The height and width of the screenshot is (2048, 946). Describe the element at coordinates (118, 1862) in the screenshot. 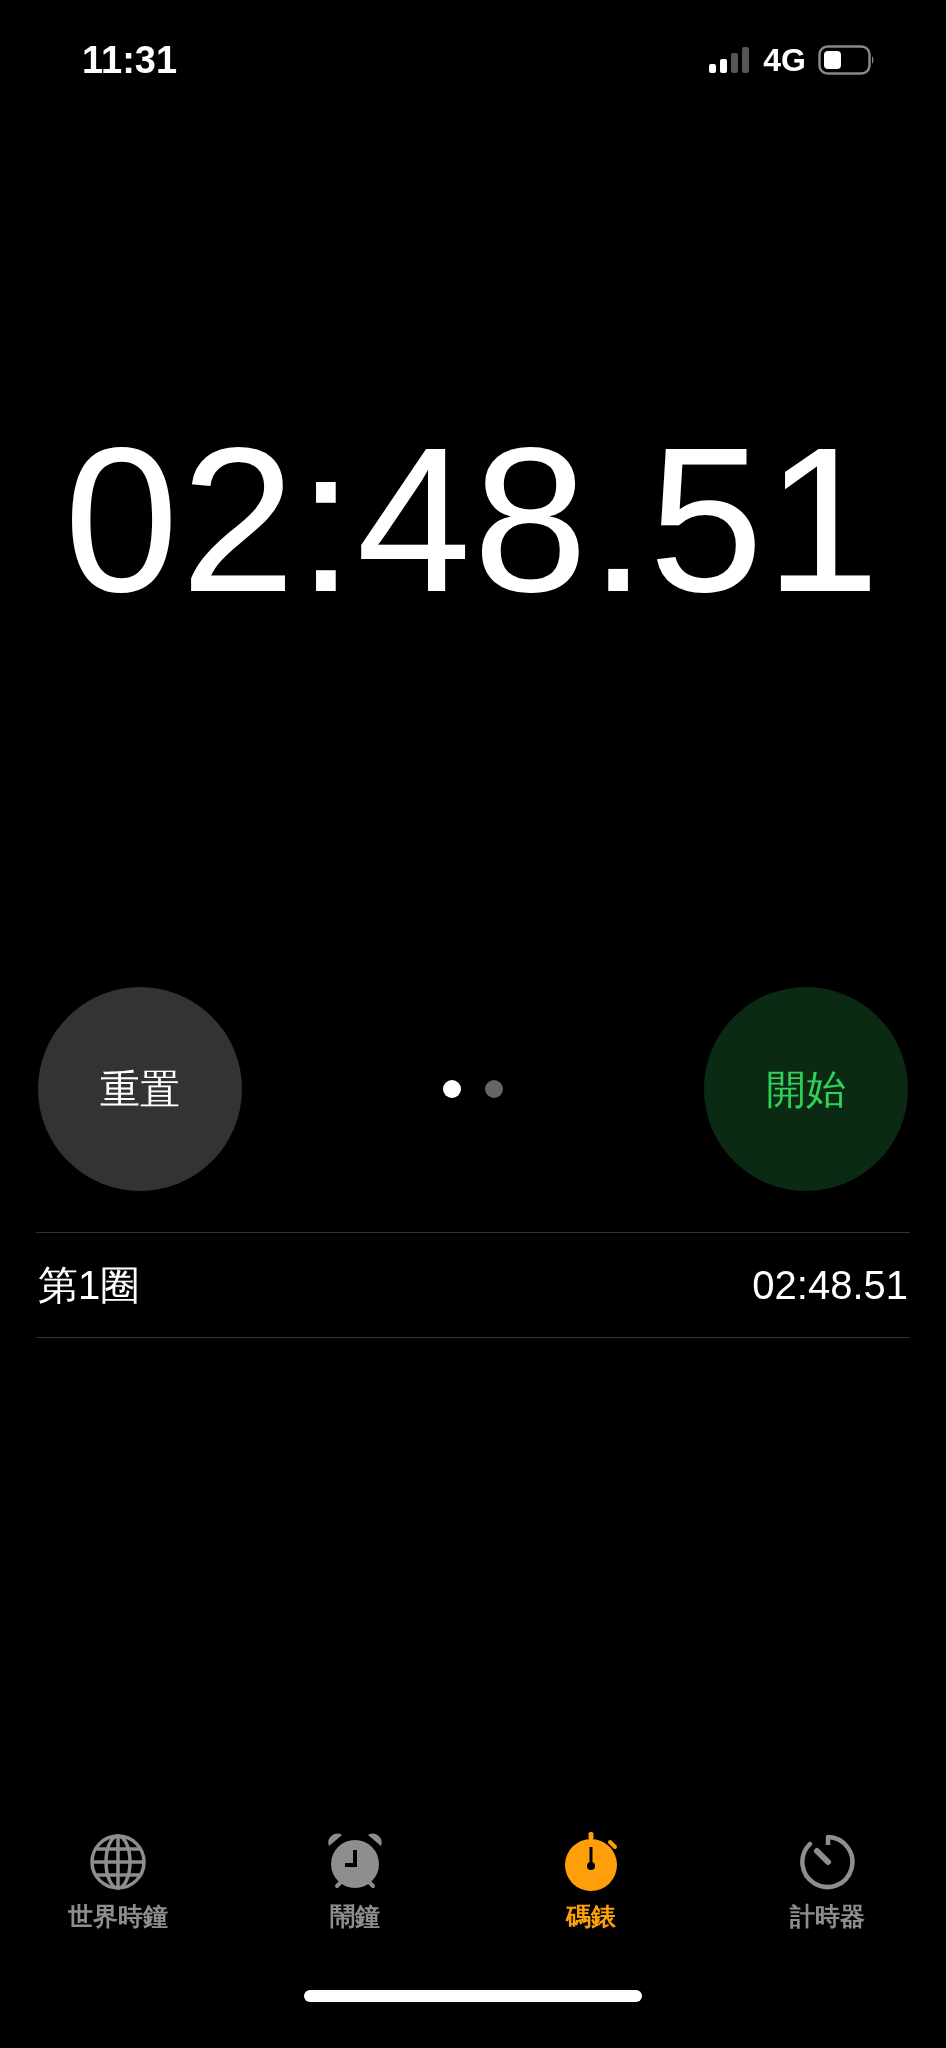

I see `globe-icon` at that location.